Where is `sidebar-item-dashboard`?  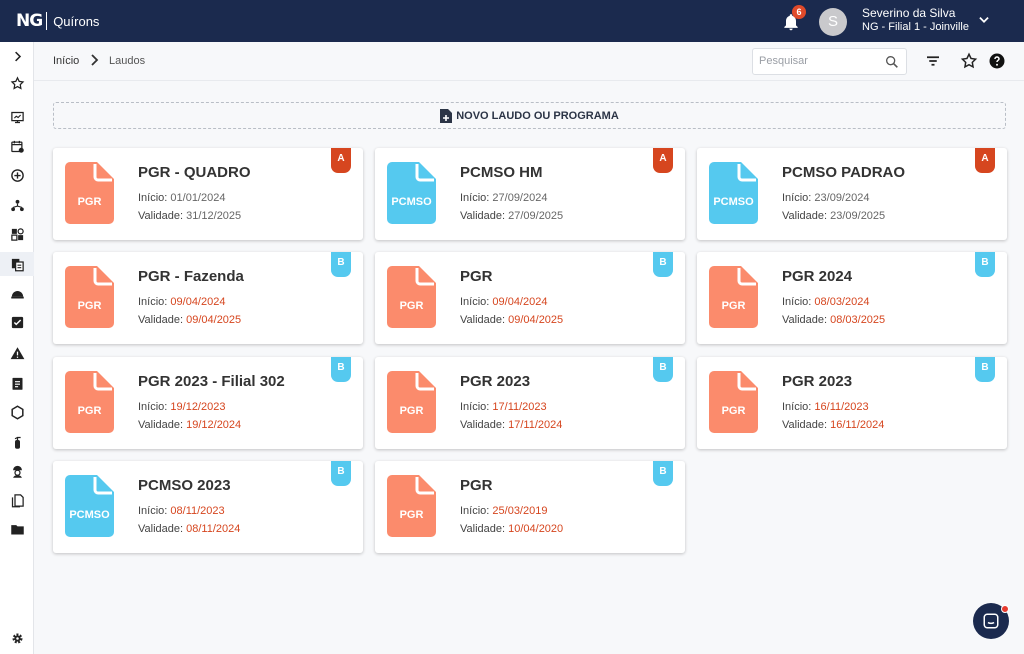 sidebar-item-dashboard is located at coordinates (17, 117).